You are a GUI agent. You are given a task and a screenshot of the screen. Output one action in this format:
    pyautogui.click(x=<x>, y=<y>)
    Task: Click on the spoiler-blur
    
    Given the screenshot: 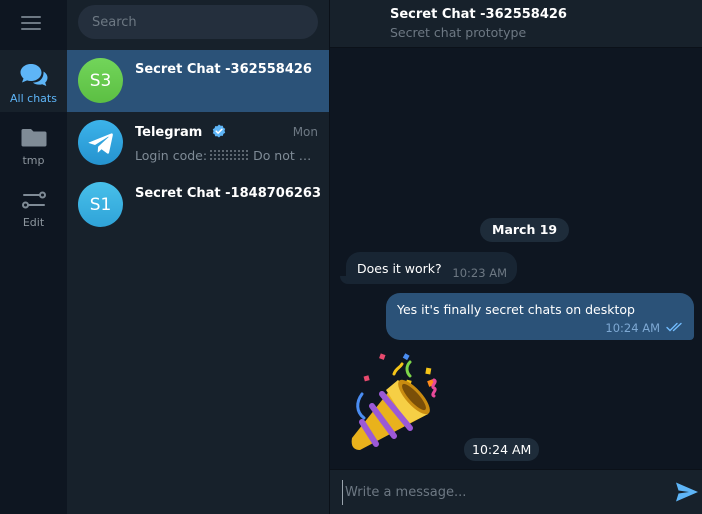 What is the action you would take?
    pyautogui.click(x=229, y=155)
    